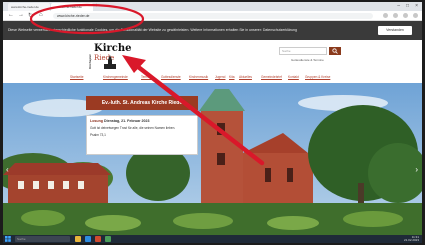 The width and height of the screenshot is (425, 245). I want to click on annotation-circle, so click(87, 19).